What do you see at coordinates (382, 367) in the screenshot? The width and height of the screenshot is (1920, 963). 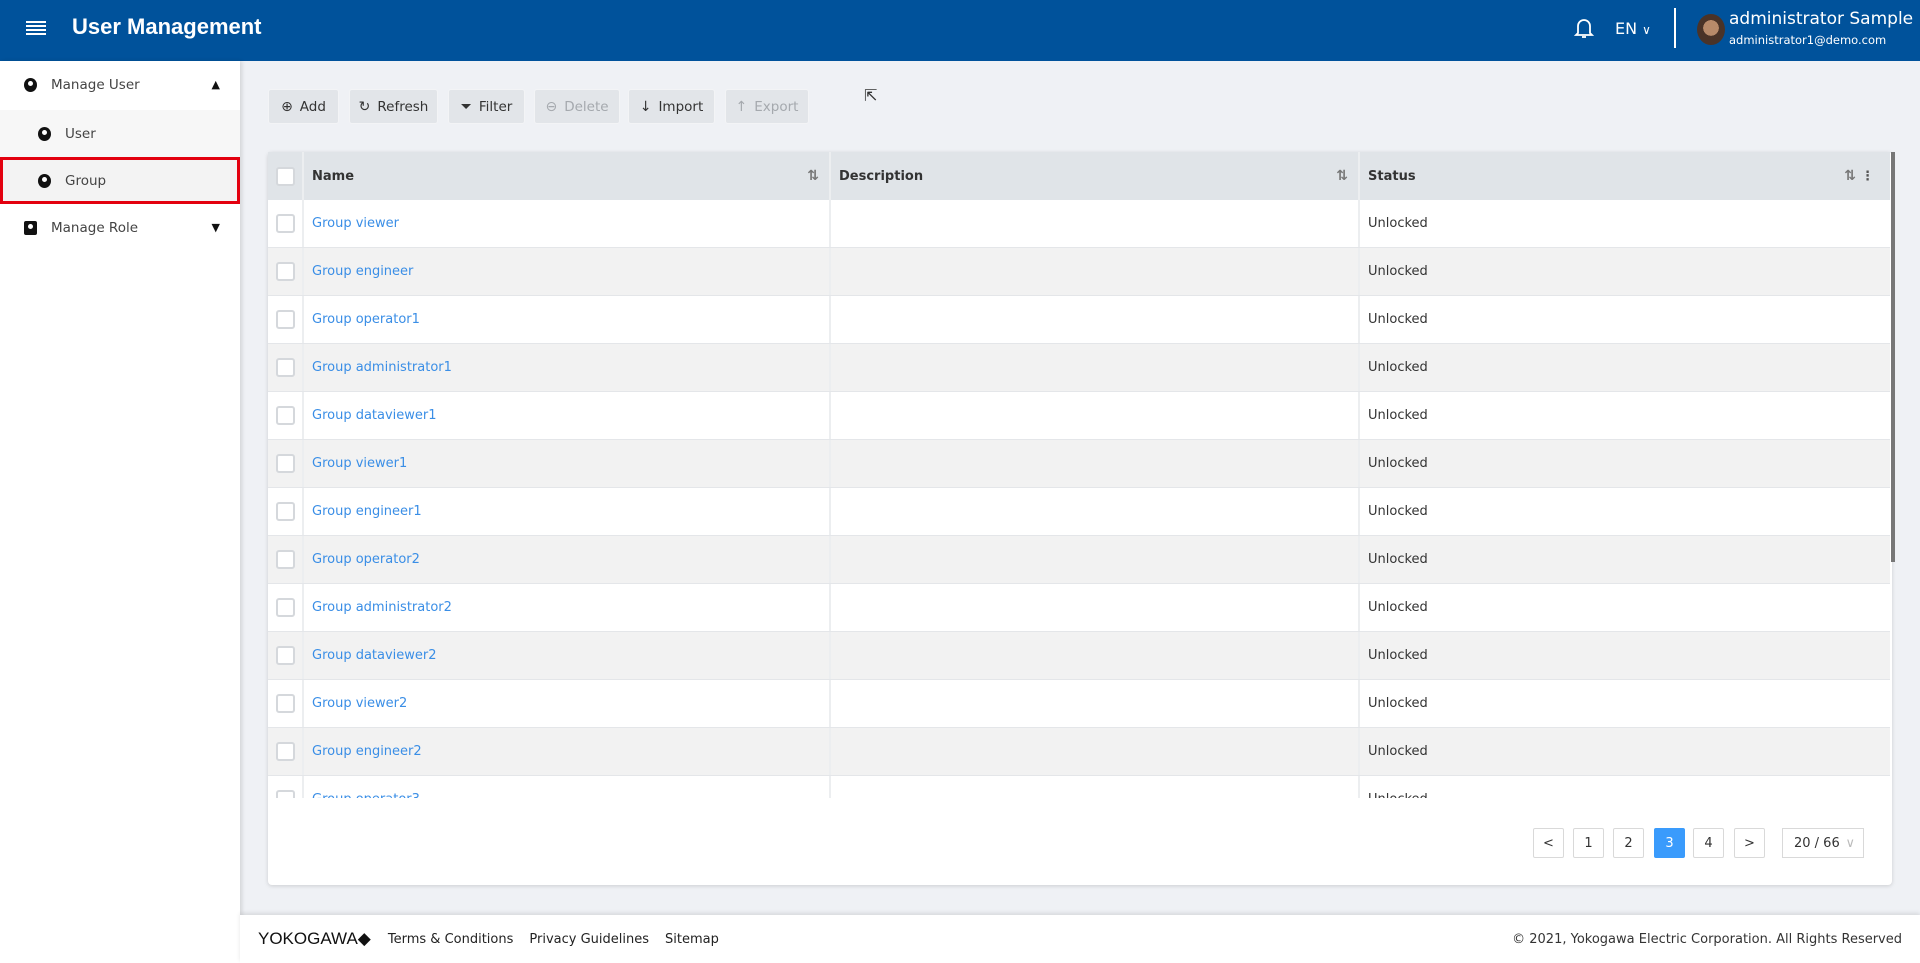 I see `group-name-link: Group administrator1` at bounding box center [382, 367].